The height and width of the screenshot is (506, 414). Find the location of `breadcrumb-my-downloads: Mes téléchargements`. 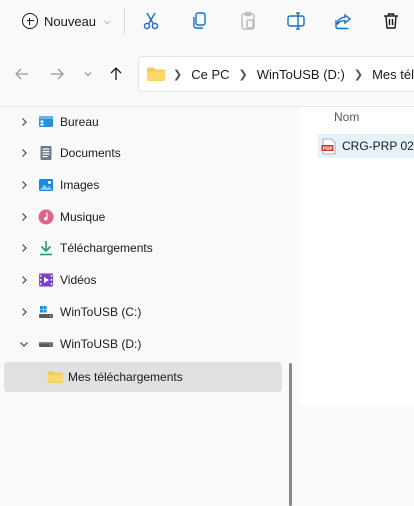

breadcrumb-my-downloads: Mes téléchargements is located at coordinates (393, 74).